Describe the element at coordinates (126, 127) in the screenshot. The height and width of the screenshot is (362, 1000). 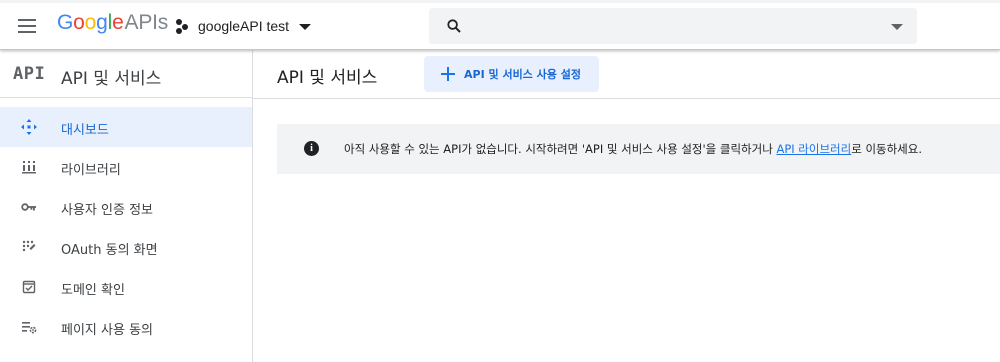
I see `sidebar-item-dashboard: 대시보드` at that location.